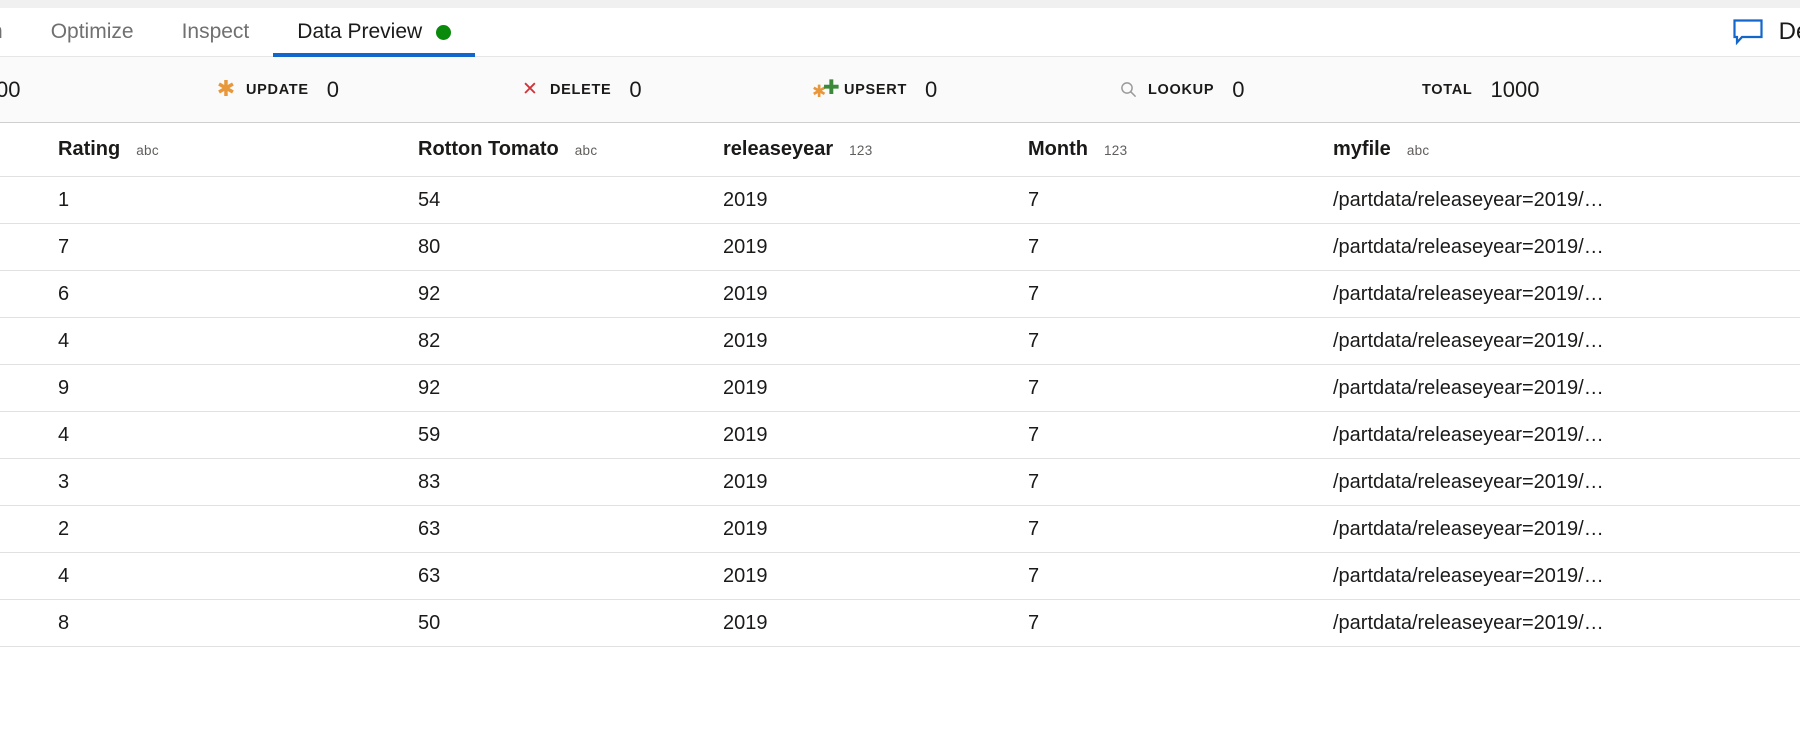 This screenshot has height=751, width=1800. I want to click on cell-rating: 1, so click(64, 199).